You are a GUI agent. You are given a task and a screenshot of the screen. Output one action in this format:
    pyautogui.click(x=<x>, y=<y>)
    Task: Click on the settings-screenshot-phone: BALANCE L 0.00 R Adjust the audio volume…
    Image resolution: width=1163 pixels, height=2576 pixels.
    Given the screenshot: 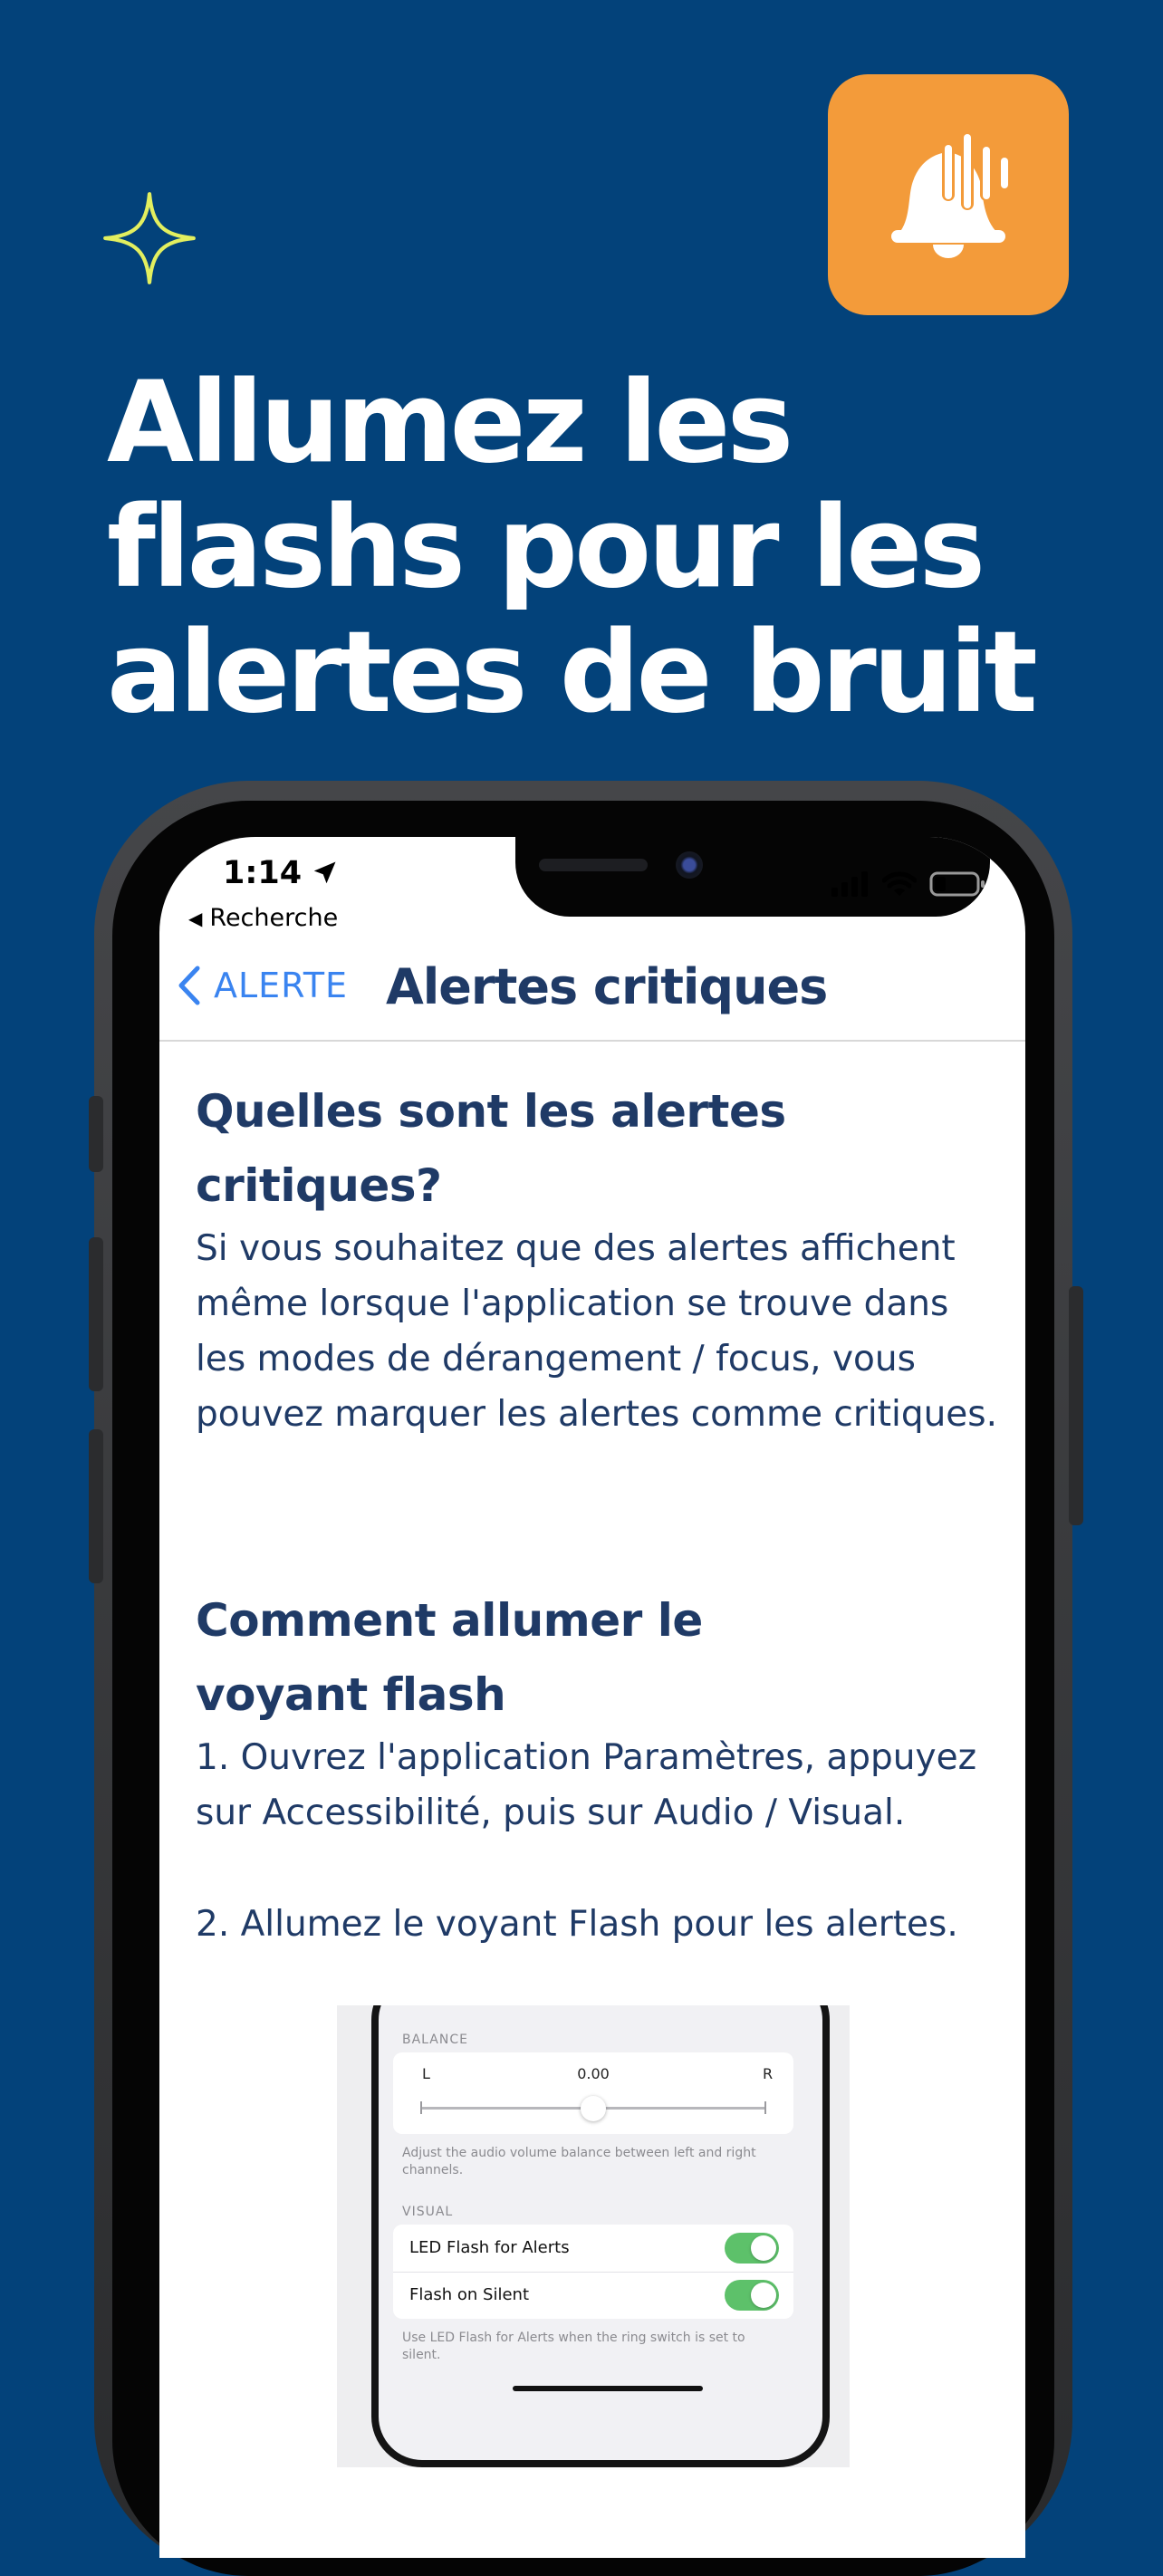 What is the action you would take?
    pyautogui.click(x=600, y=2236)
    